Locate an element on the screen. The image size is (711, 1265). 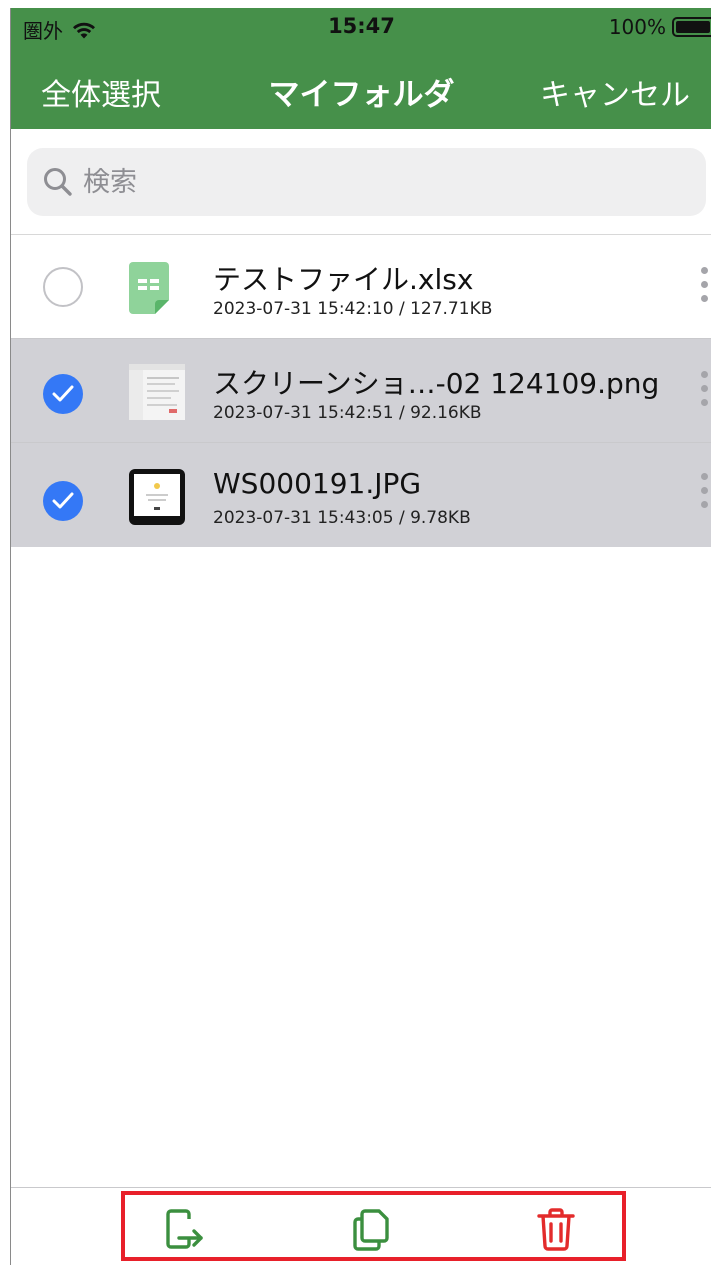
file-name: テストファイル.xlsx is located at coordinates (343, 279).